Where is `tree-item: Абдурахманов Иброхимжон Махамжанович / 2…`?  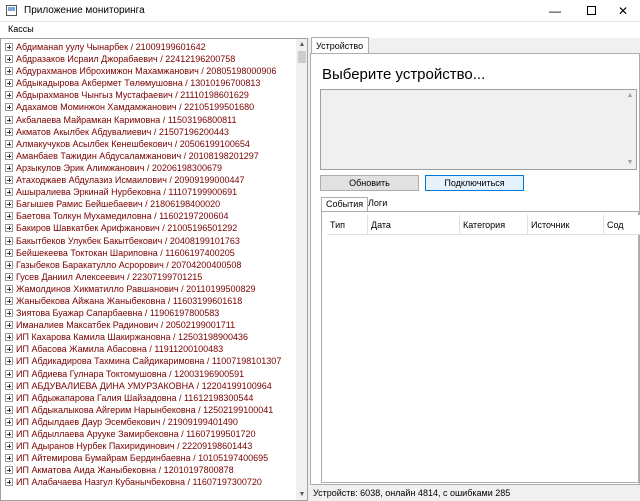 tree-item: Абдурахманов Иброхимжон Махамжанович / 2… is located at coordinates (148, 71).